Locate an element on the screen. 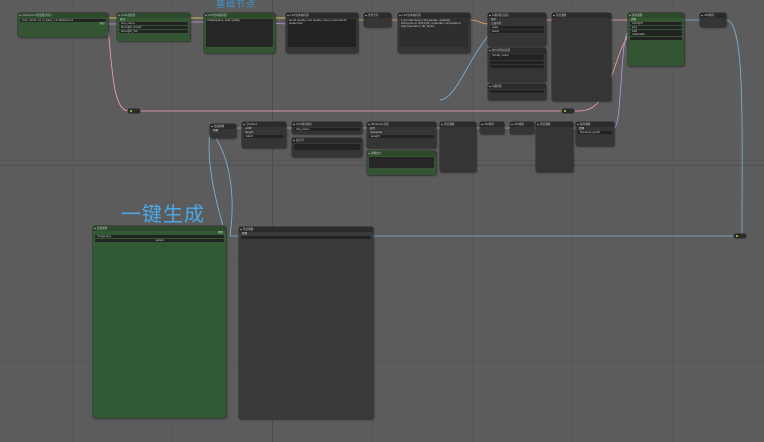  sampler2-node: K采样器 is located at coordinates (517, 92).